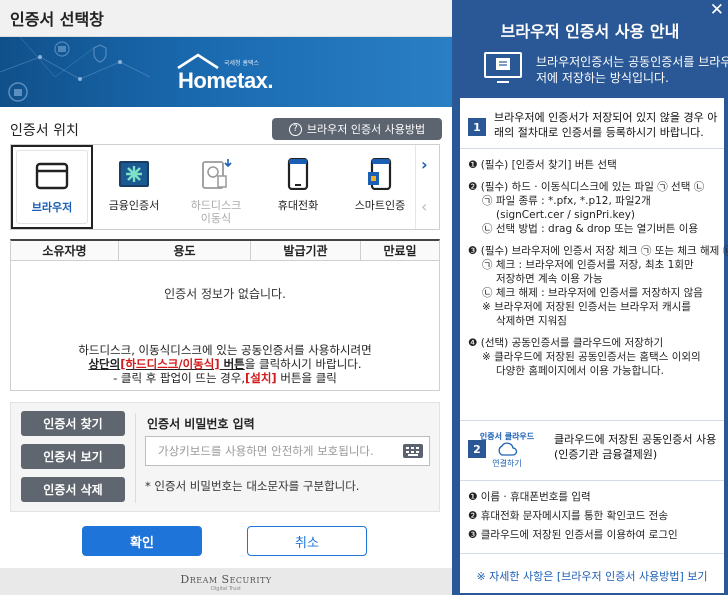 The image size is (728, 595). I want to click on chevron-right-icon: ›, so click(424, 164).